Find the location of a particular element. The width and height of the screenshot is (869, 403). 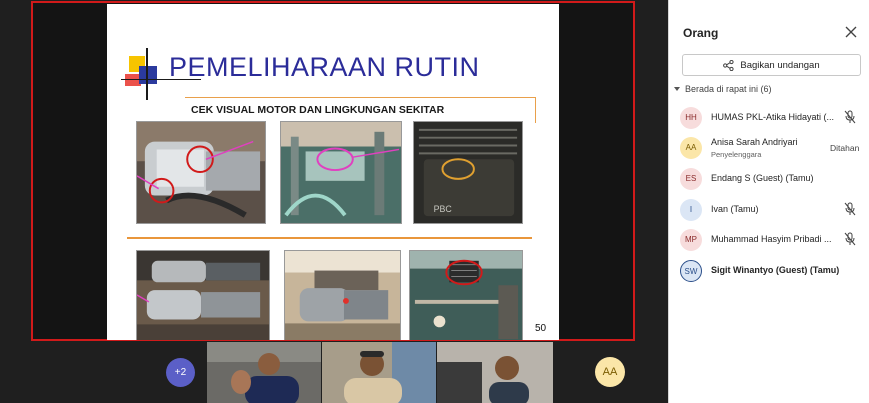

participant-item: I Ivan (Tamu) is located at coordinates (769, 209).